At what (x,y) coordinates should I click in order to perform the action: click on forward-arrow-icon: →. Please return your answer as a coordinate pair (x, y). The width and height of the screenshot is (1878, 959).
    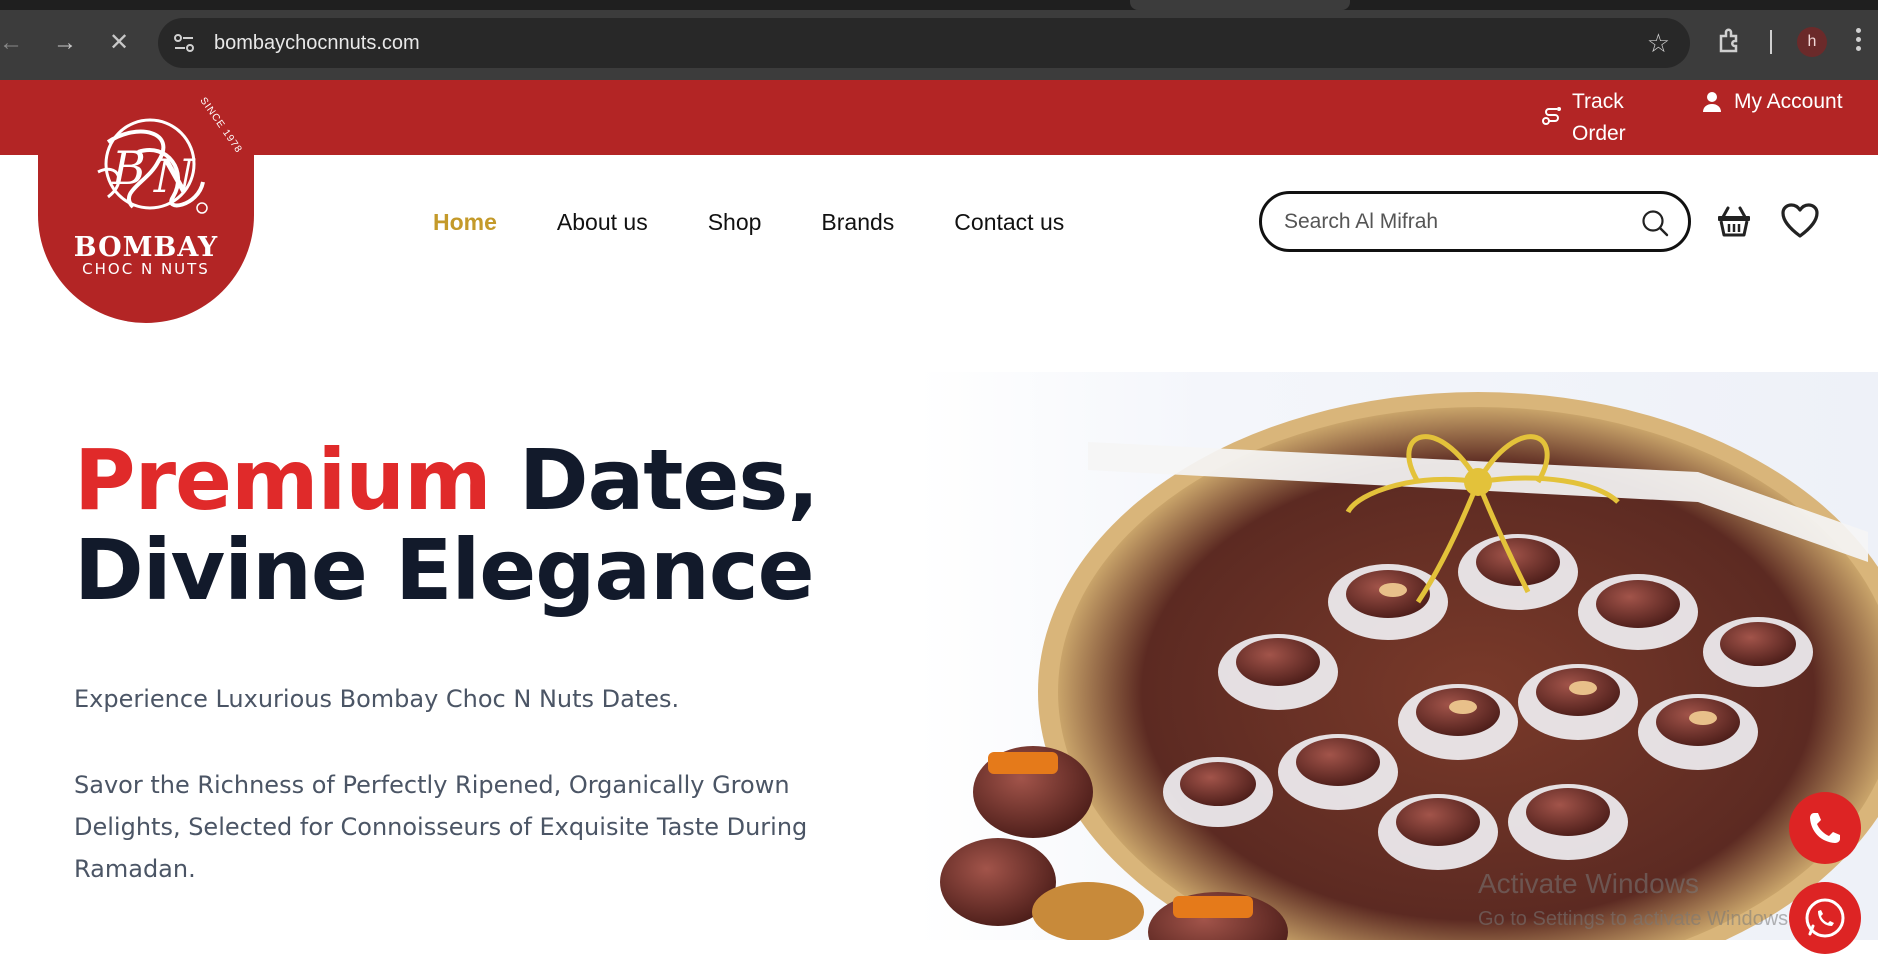
    Looking at the image, I should click on (65, 43).